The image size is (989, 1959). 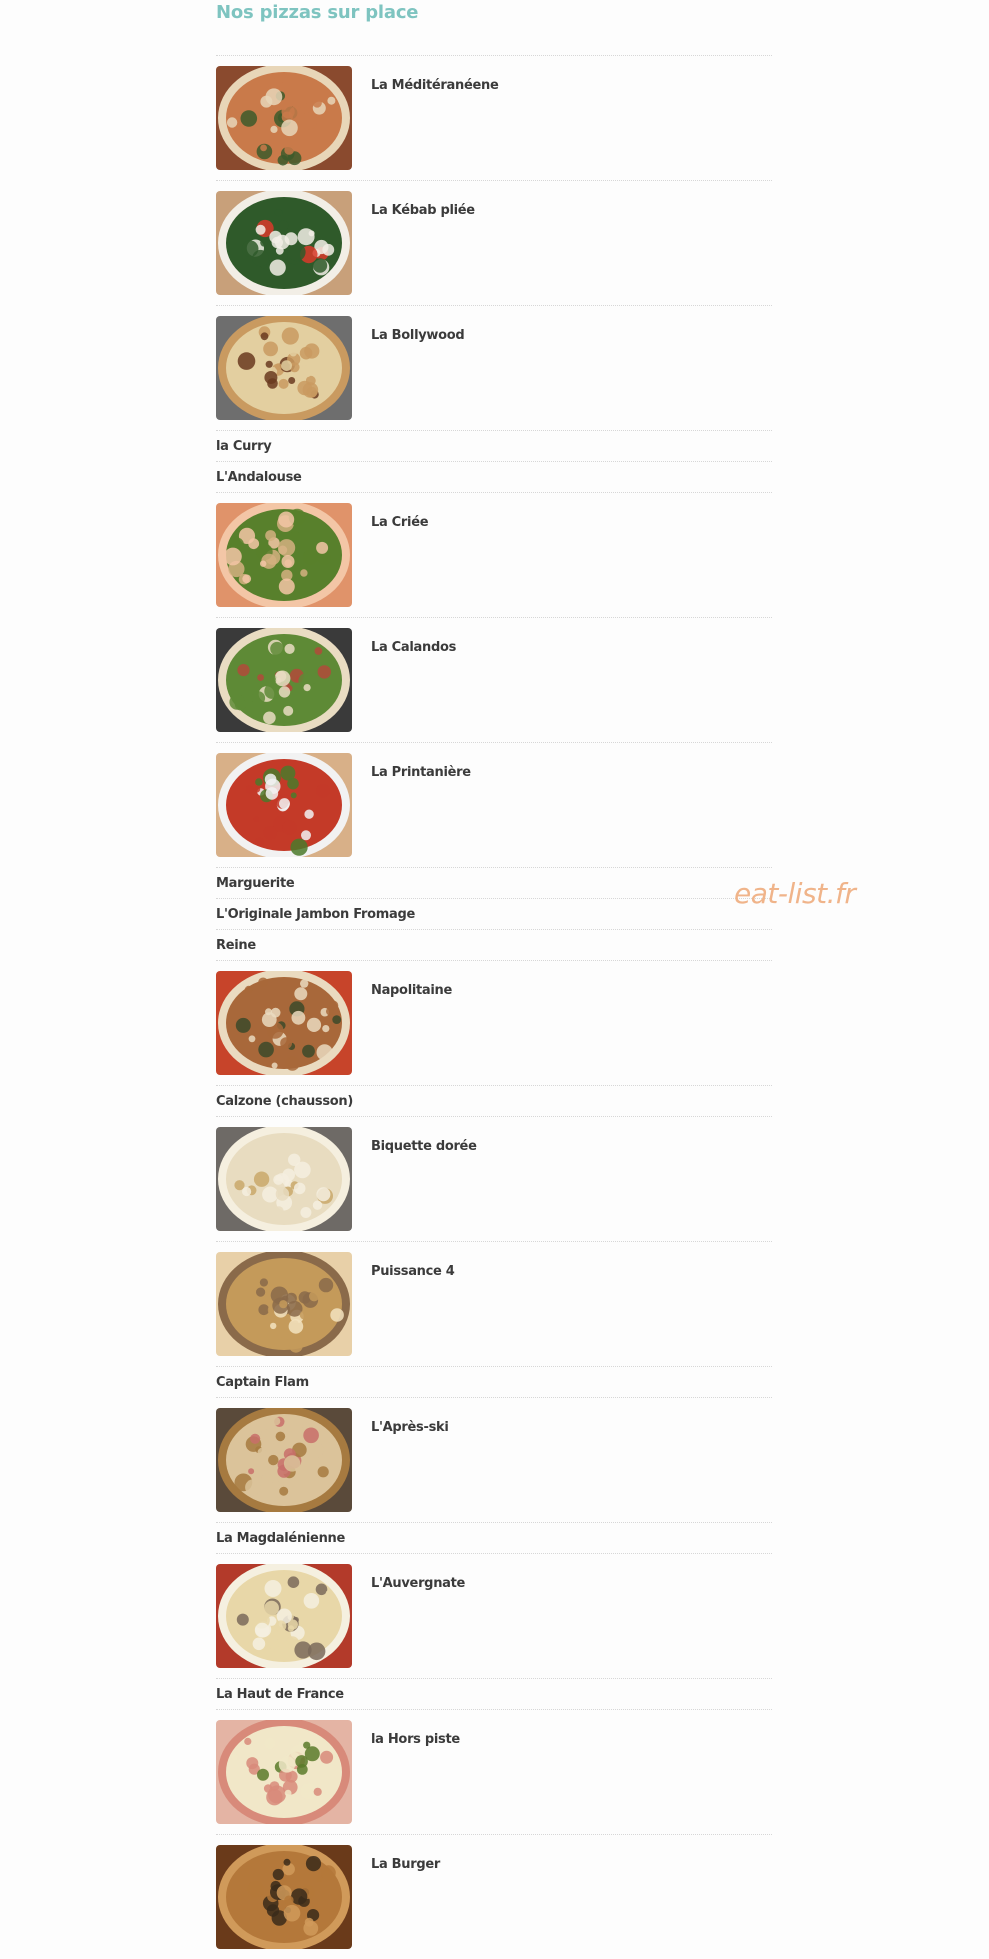 I want to click on pizza-name: la Curry, so click(x=244, y=446).